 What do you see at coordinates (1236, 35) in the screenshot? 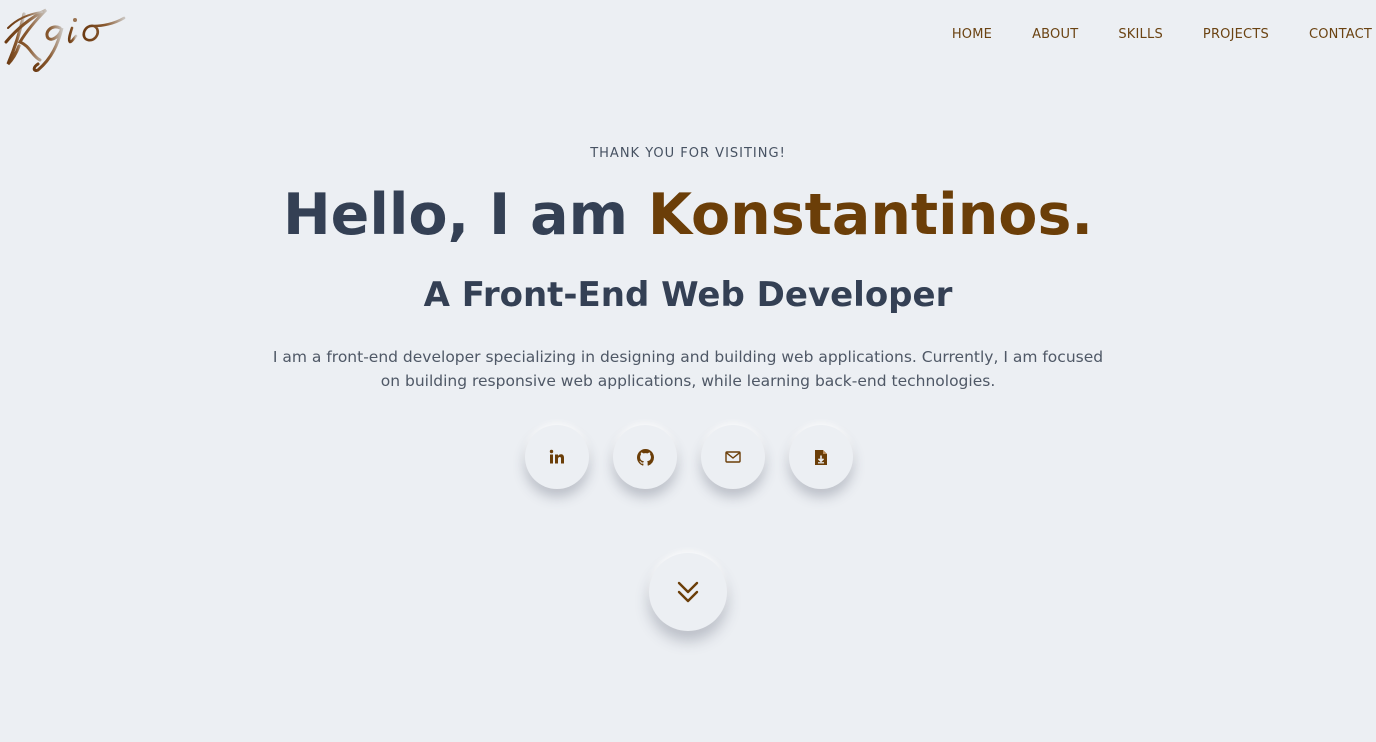
I see `nav-projects: PROJECTS` at bounding box center [1236, 35].